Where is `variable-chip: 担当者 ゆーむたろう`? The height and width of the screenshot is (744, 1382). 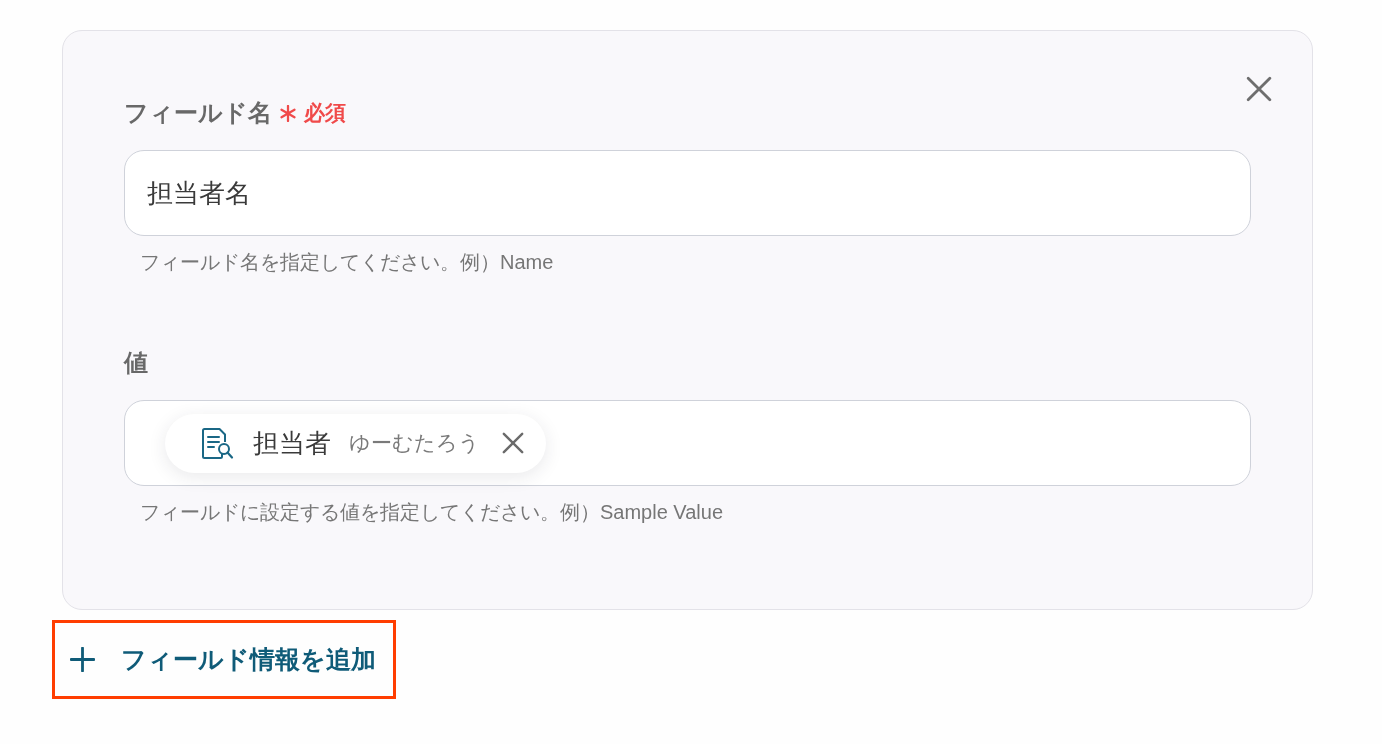 variable-chip: 担当者 ゆーむたろう is located at coordinates (355, 443).